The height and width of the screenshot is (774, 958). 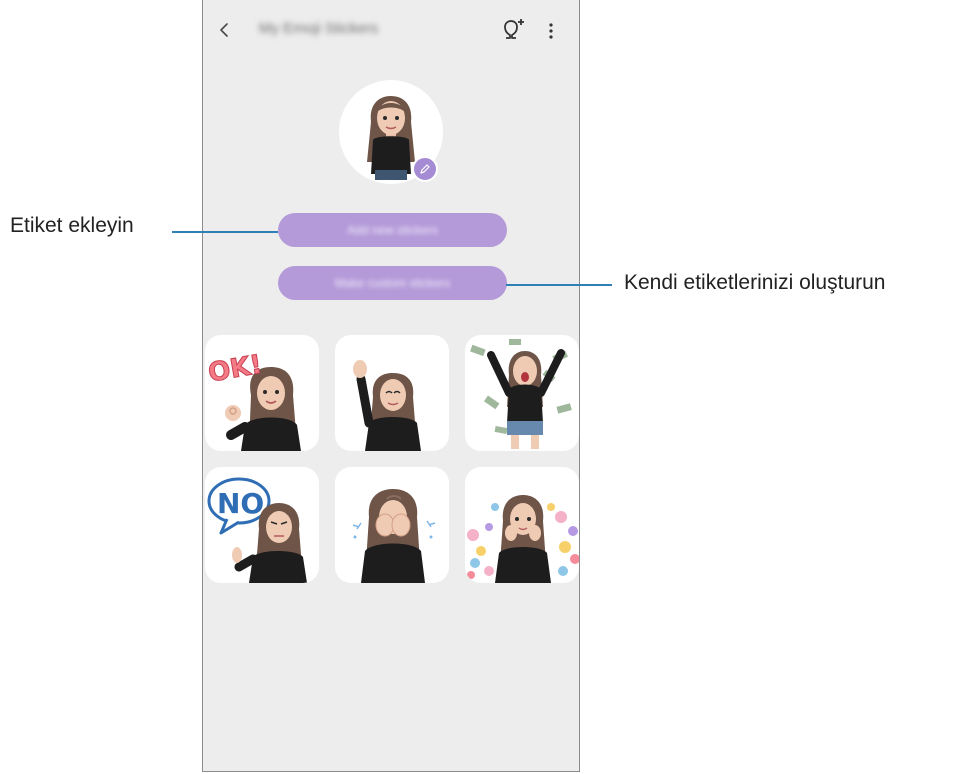 I want to click on make-custom-stickers-label: Make custom stickers, so click(x=392, y=283).